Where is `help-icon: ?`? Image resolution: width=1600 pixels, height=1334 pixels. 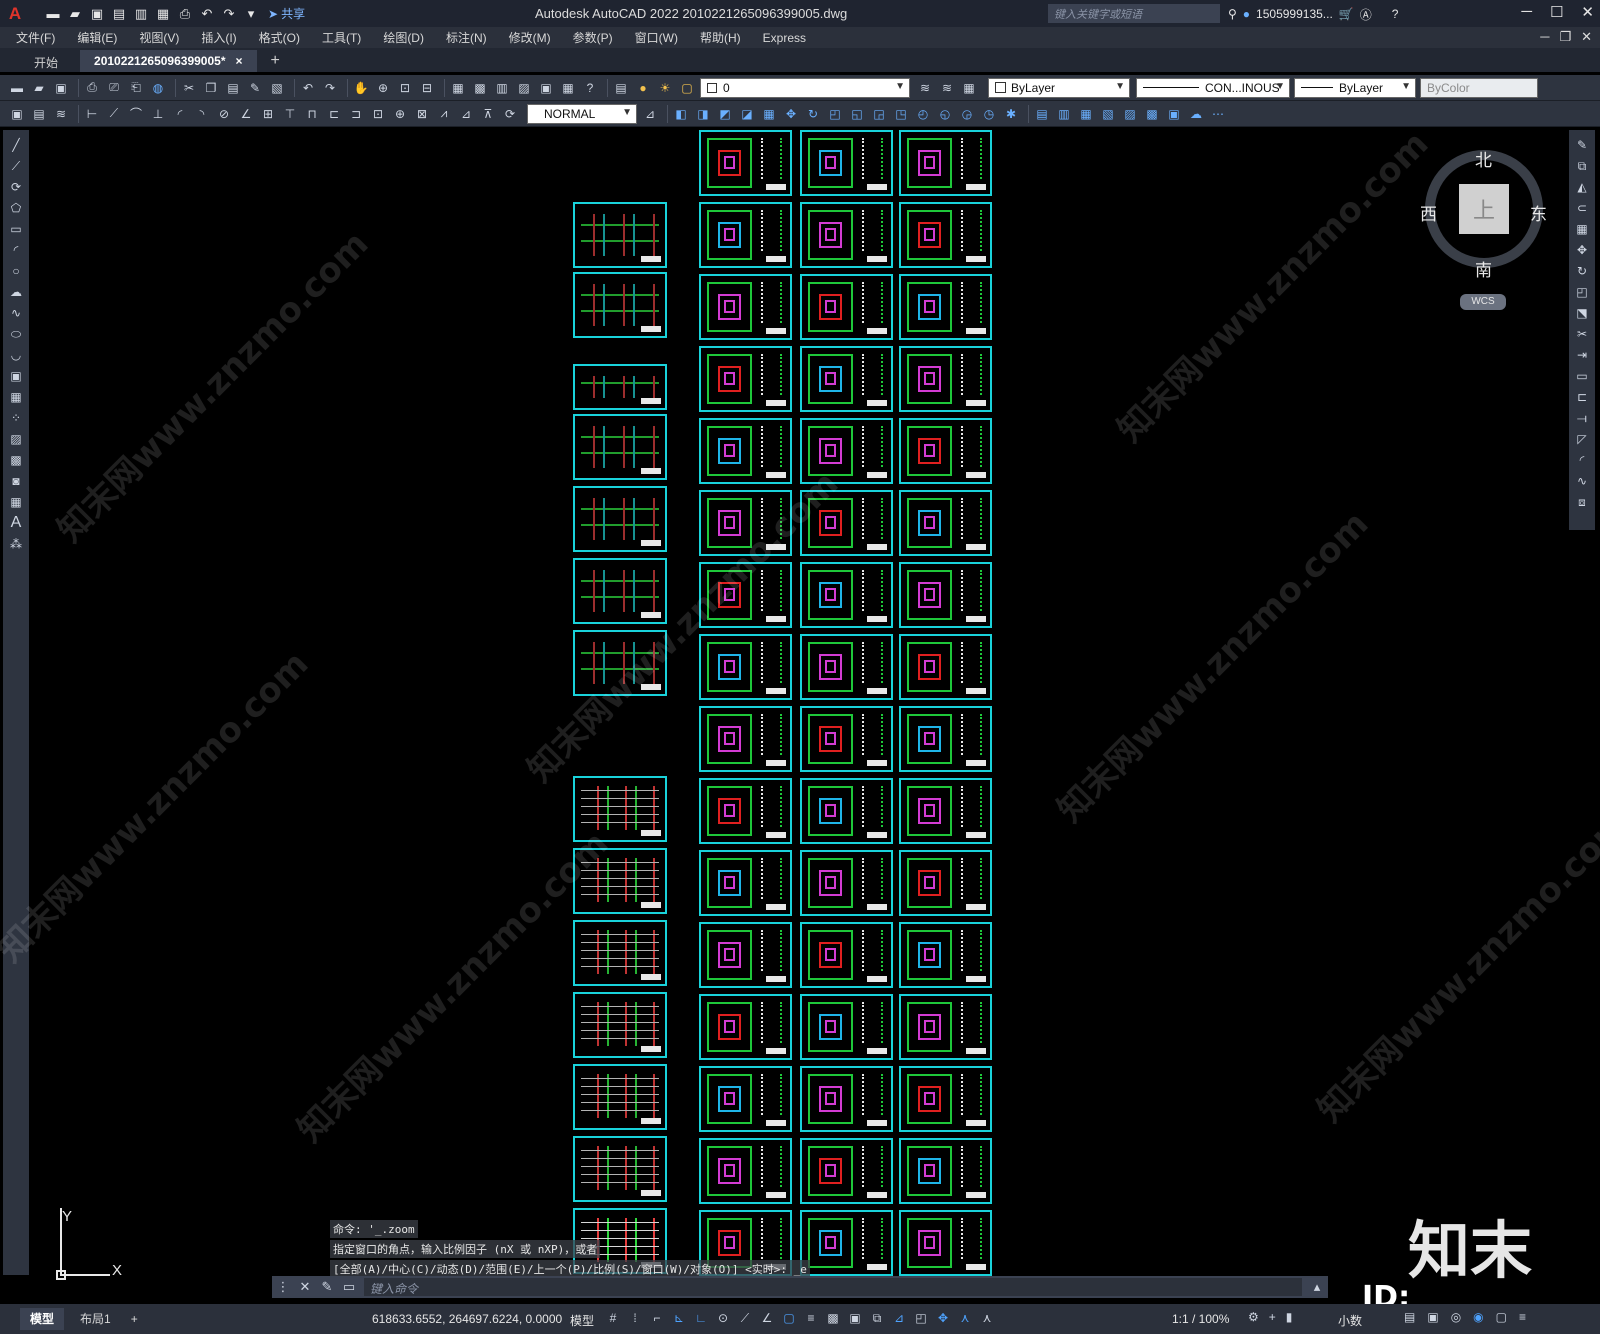
help-icon: ? is located at coordinates (590, 88).